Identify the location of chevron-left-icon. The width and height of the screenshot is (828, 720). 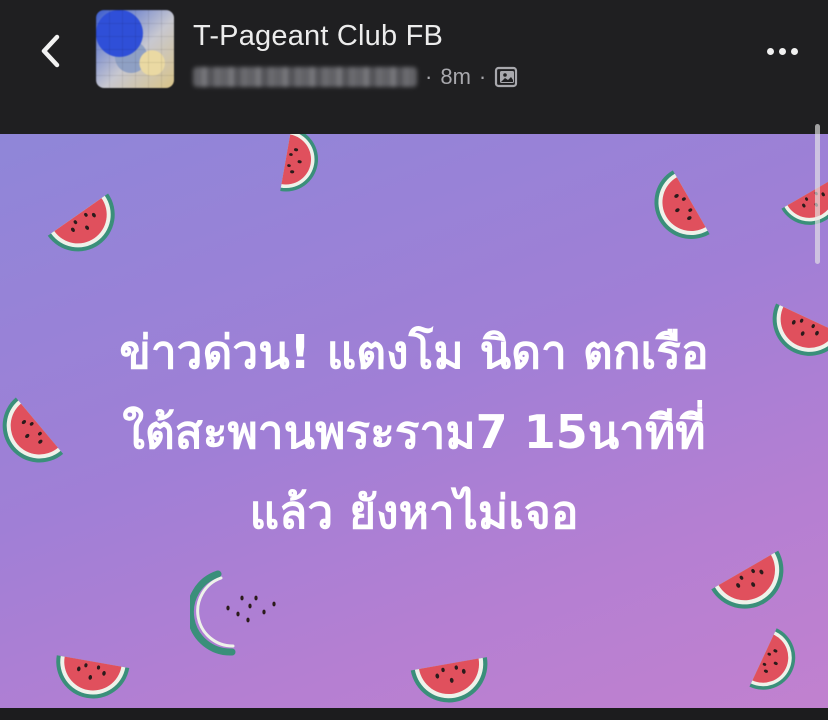
(50, 51).